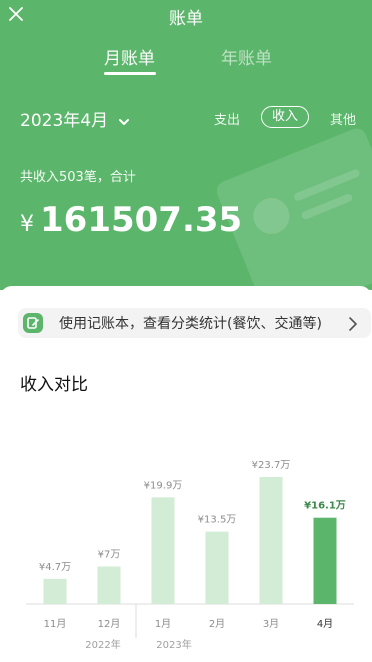 The image size is (372, 662). What do you see at coordinates (109, 554) in the screenshot?
I see `chart-value-label: ¥7万` at bounding box center [109, 554].